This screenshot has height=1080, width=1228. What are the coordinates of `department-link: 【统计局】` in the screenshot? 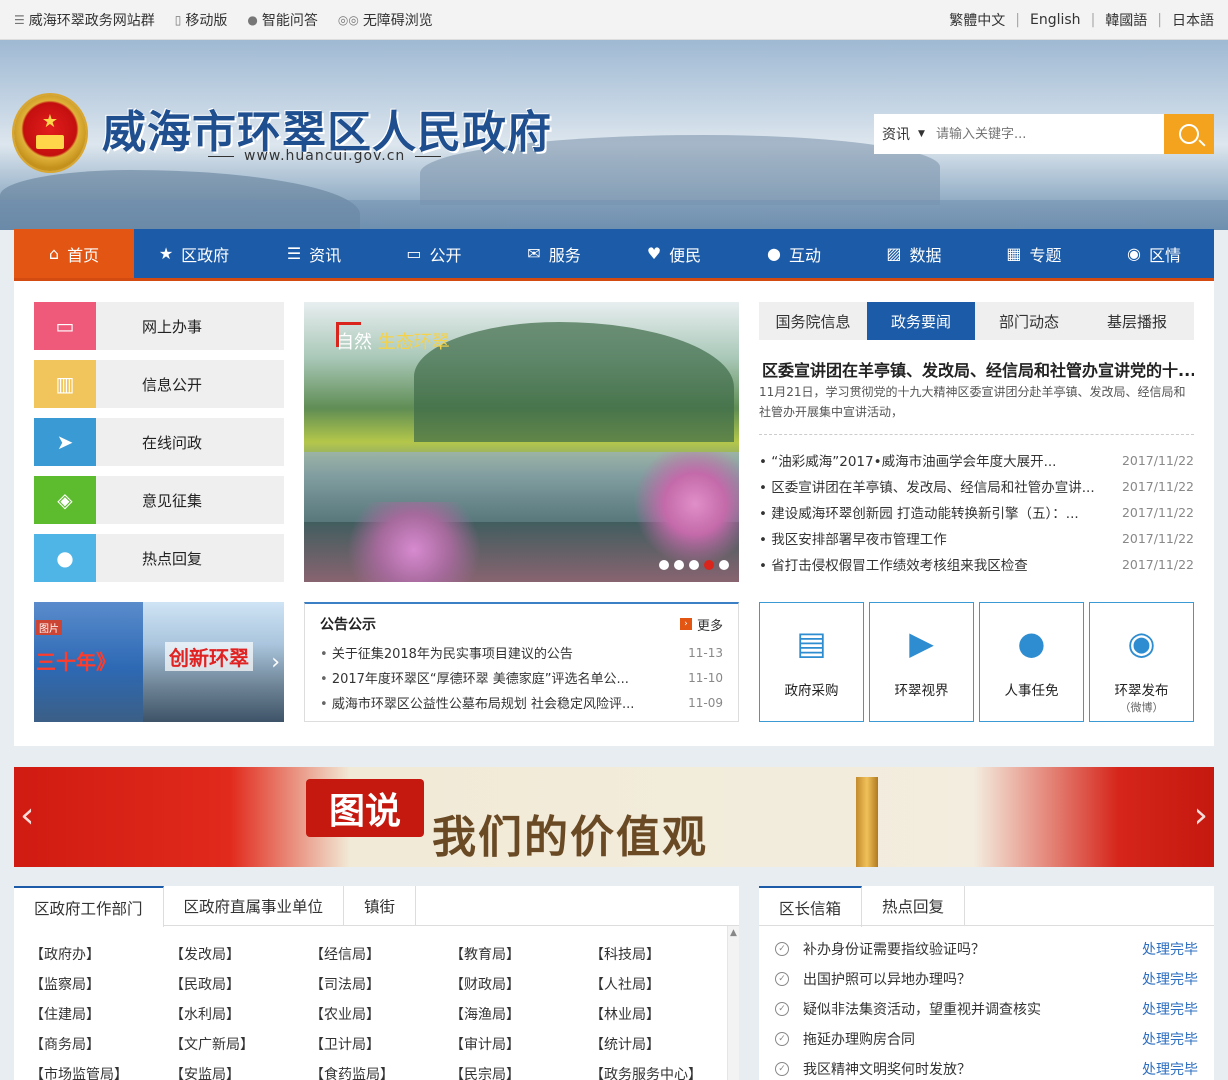 It's located at (660, 1044).